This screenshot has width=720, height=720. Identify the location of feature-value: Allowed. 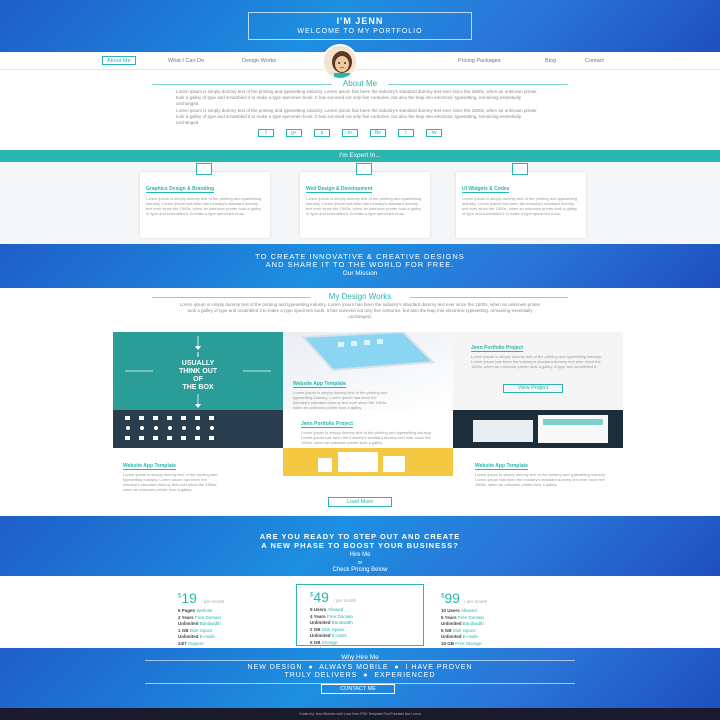
(335, 609).